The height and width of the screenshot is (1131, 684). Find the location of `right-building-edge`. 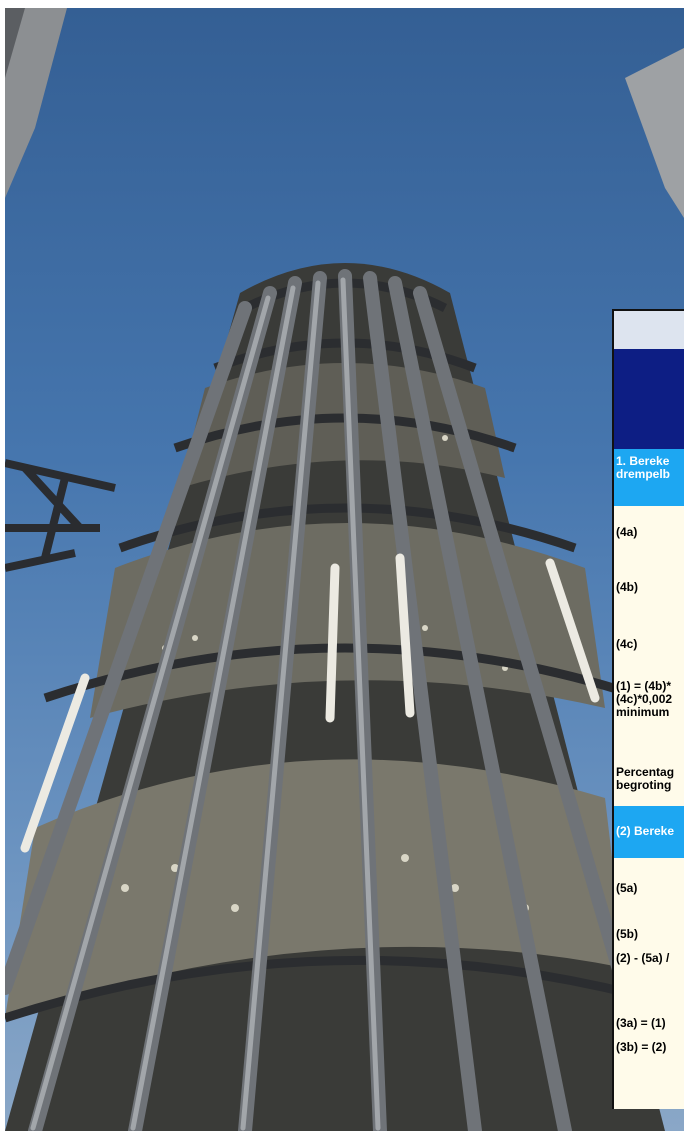

right-building-edge is located at coordinates (654, 133).